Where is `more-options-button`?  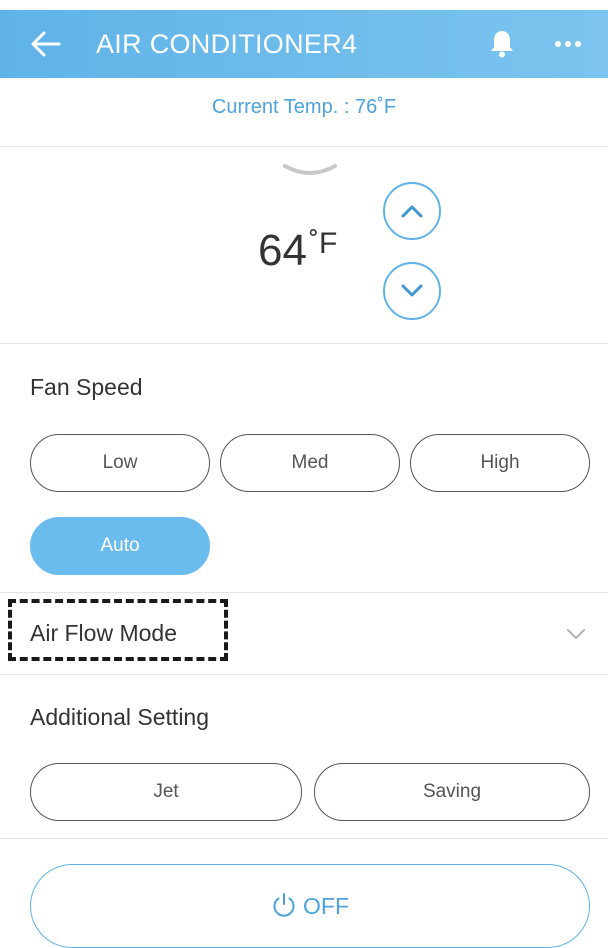
more-options-button is located at coordinates (568, 44).